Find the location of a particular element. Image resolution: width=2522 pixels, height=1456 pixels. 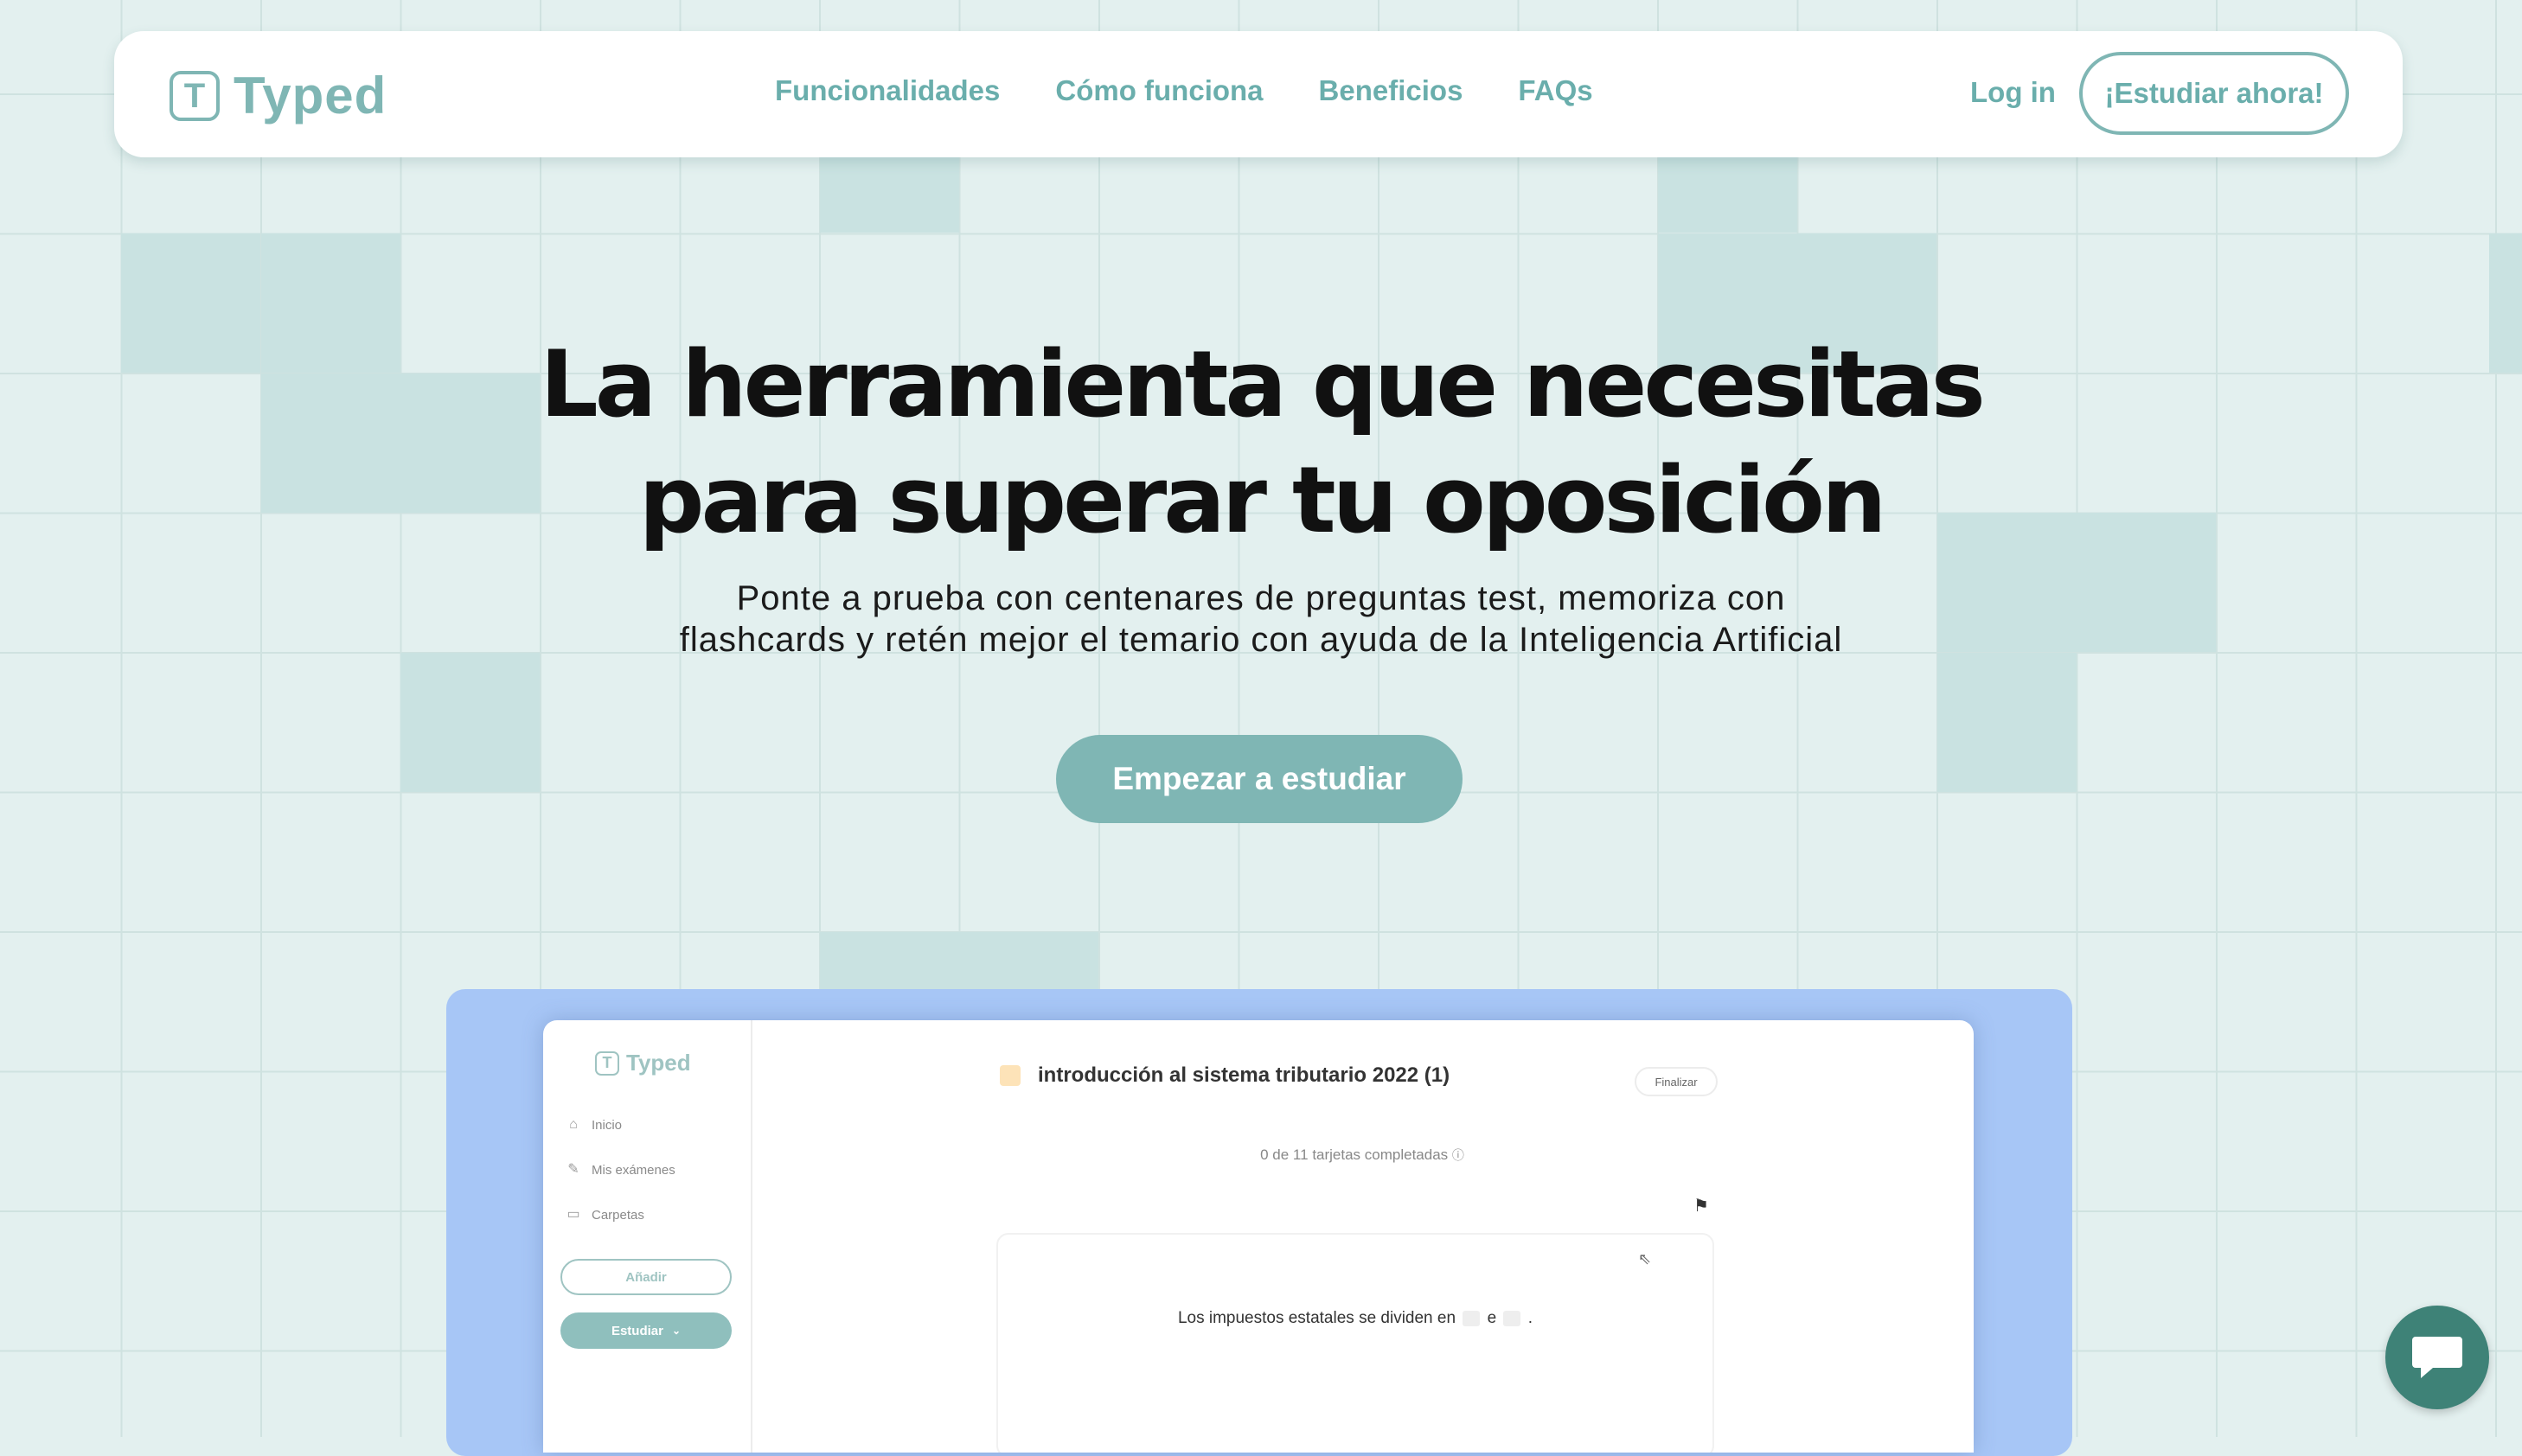

chevron-down-icon: ⌄ is located at coordinates (676, 1331).